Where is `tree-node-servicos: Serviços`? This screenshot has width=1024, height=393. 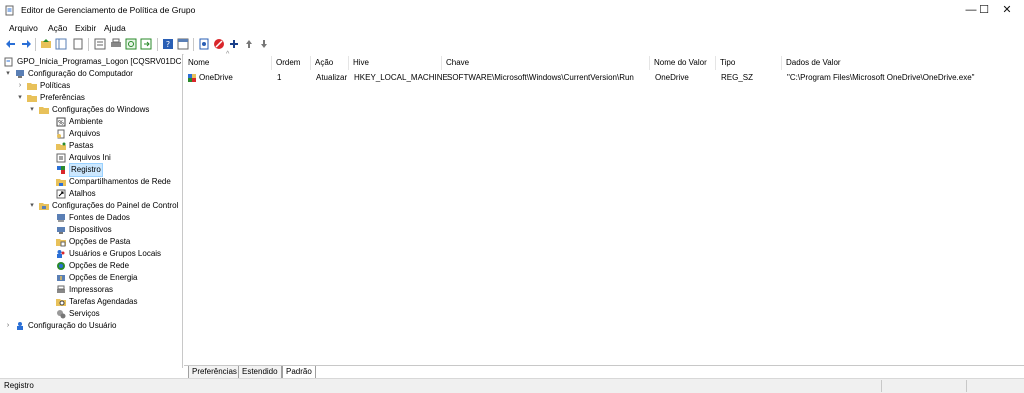
tree-node-servicos: Serviços is located at coordinates (119, 314).